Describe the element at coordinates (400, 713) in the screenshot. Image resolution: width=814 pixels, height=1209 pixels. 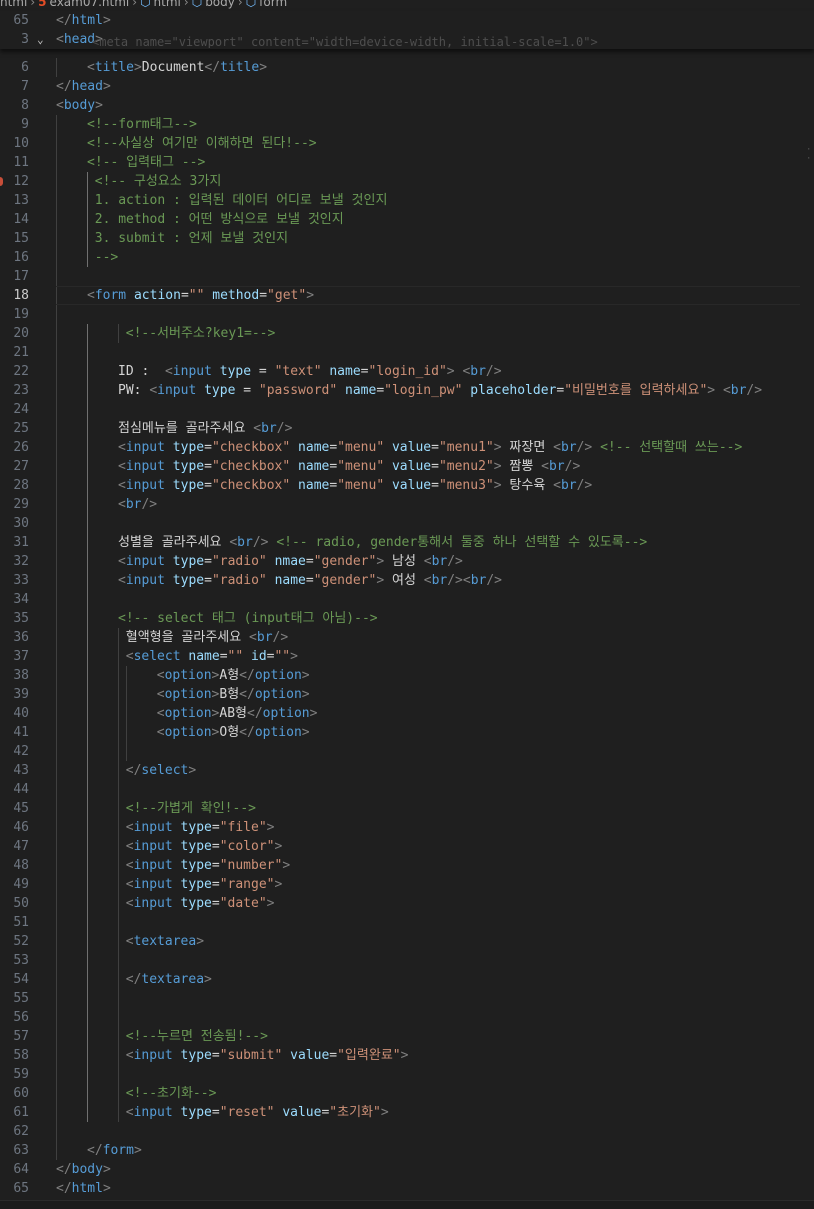
I see `code-line: 40 <option>AB형</option>` at that location.